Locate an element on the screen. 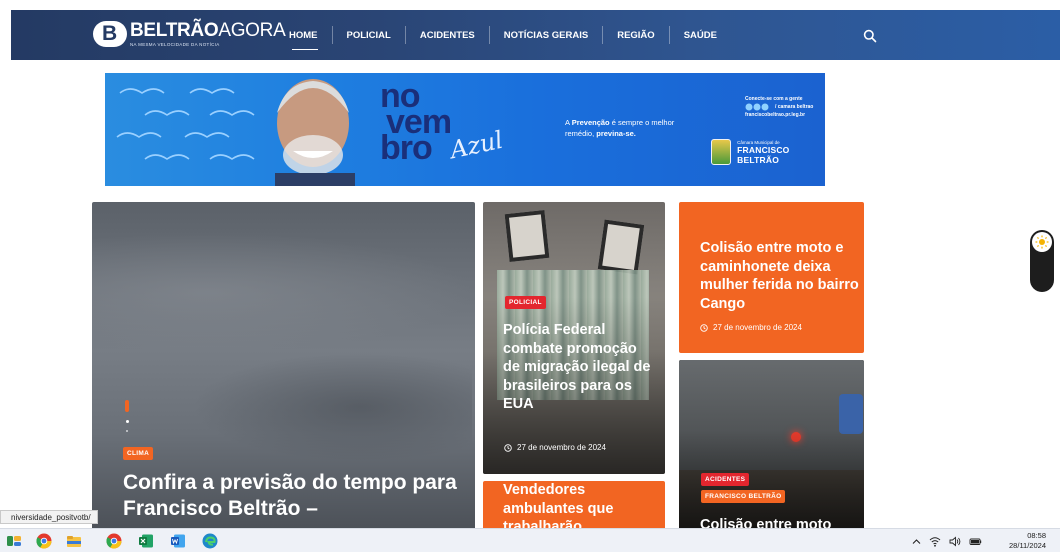  camara-label-big: FRANCISCO BELTRÃO is located at coordinates (763, 154).